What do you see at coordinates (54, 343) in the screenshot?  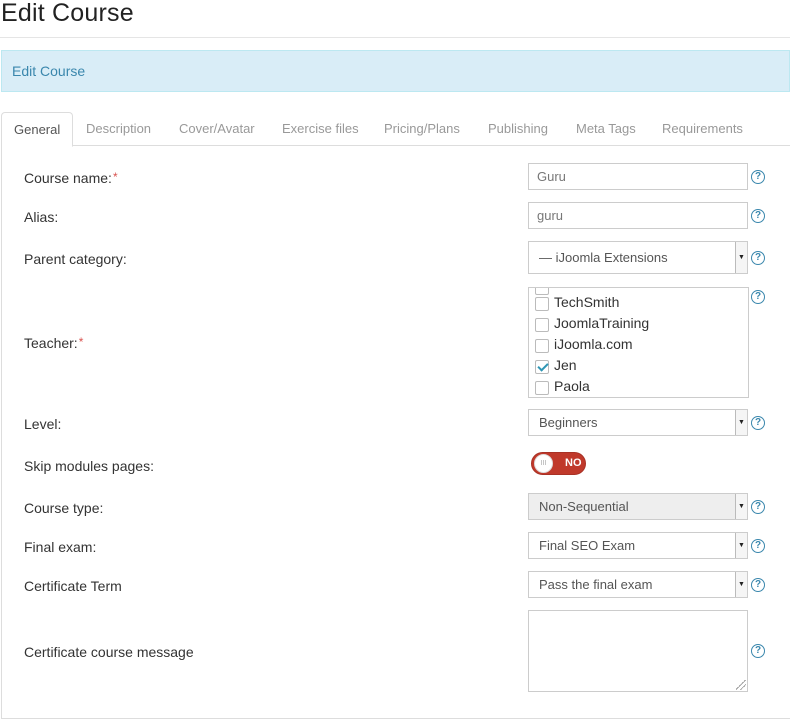 I see `teacher-label: Teacher:*` at bounding box center [54, 343].